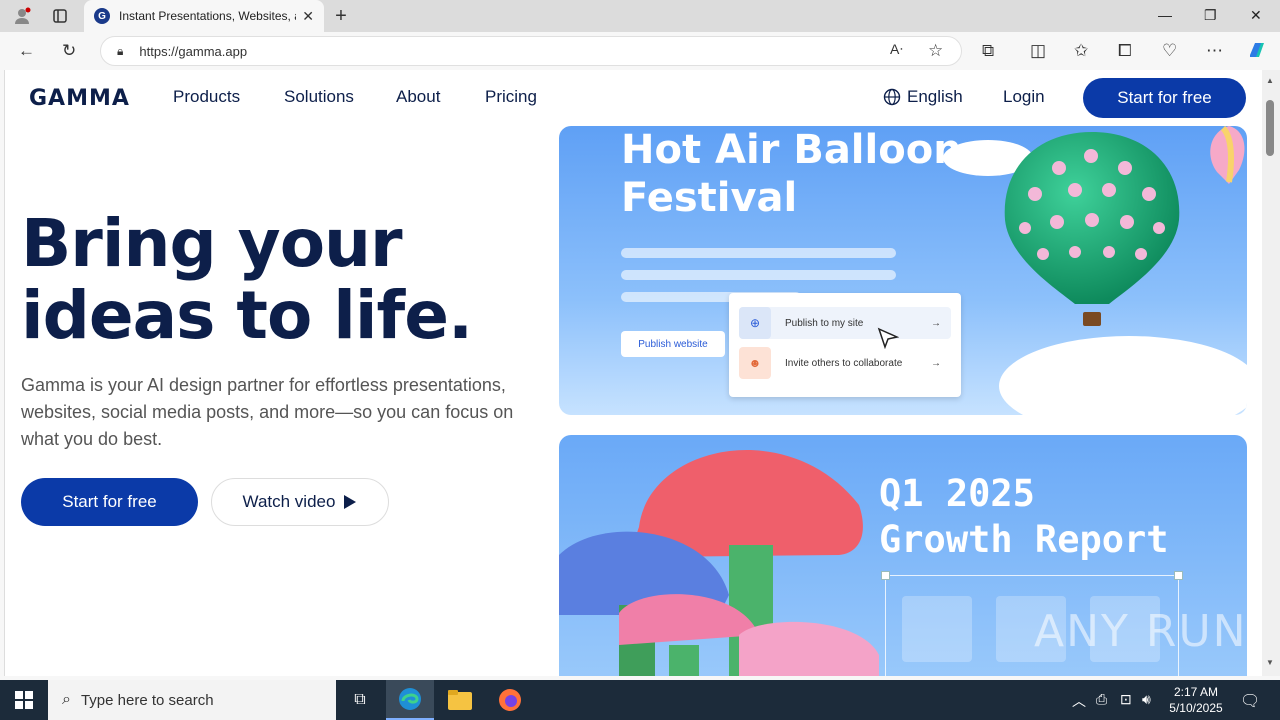  I want to click on scroll-down-icon: ▼, so click(1270, 662).